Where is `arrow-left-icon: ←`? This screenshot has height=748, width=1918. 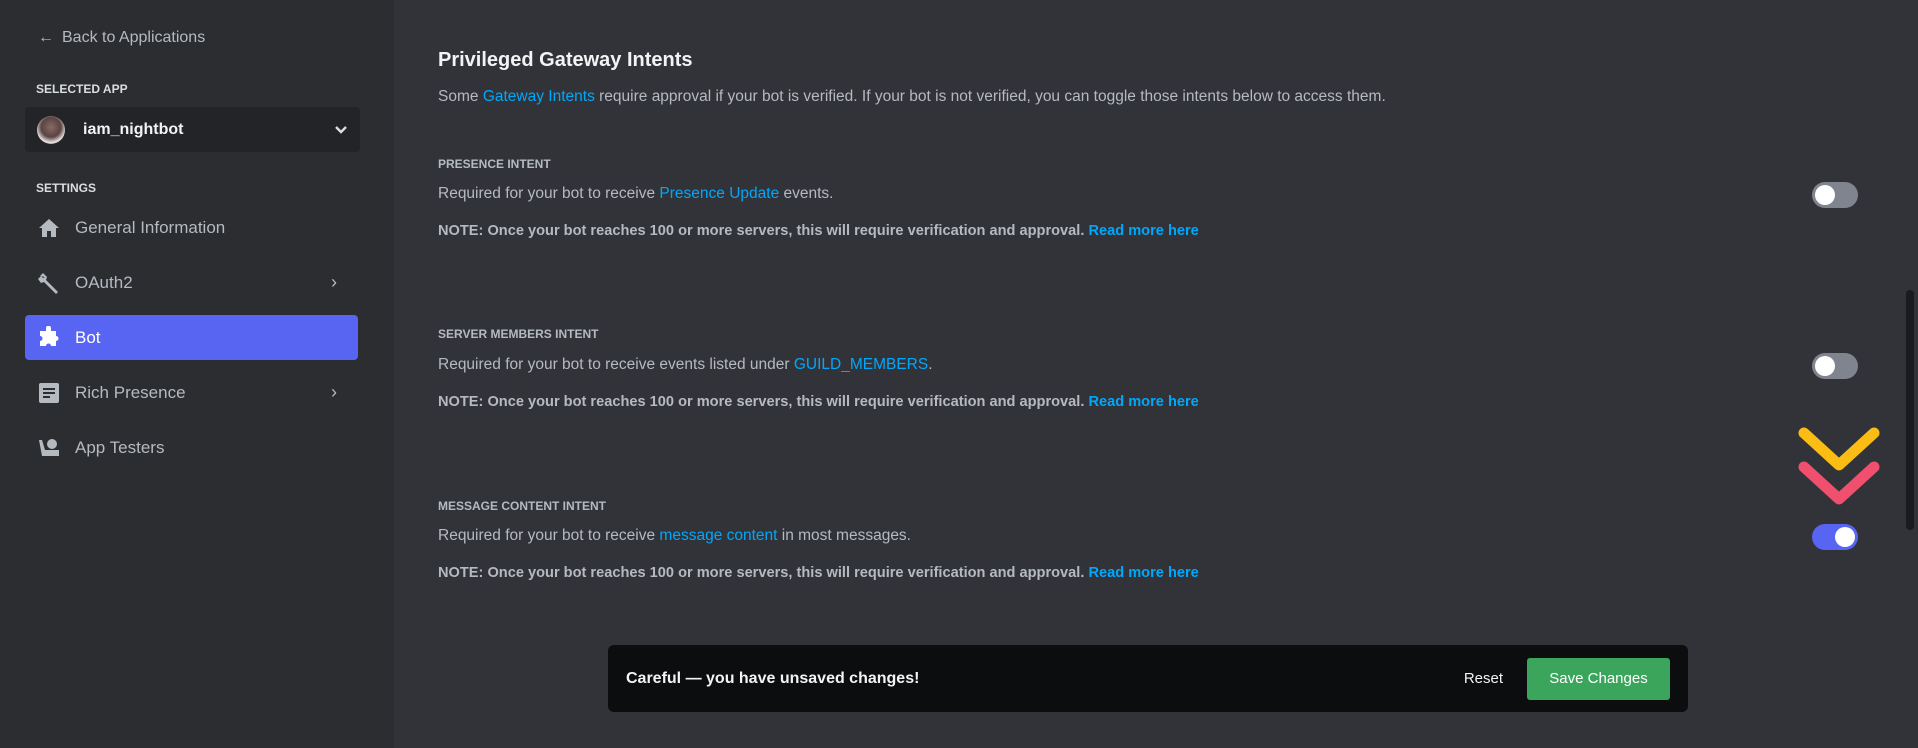 arrow-left-icon: ← is located at coordinates (46, 37).